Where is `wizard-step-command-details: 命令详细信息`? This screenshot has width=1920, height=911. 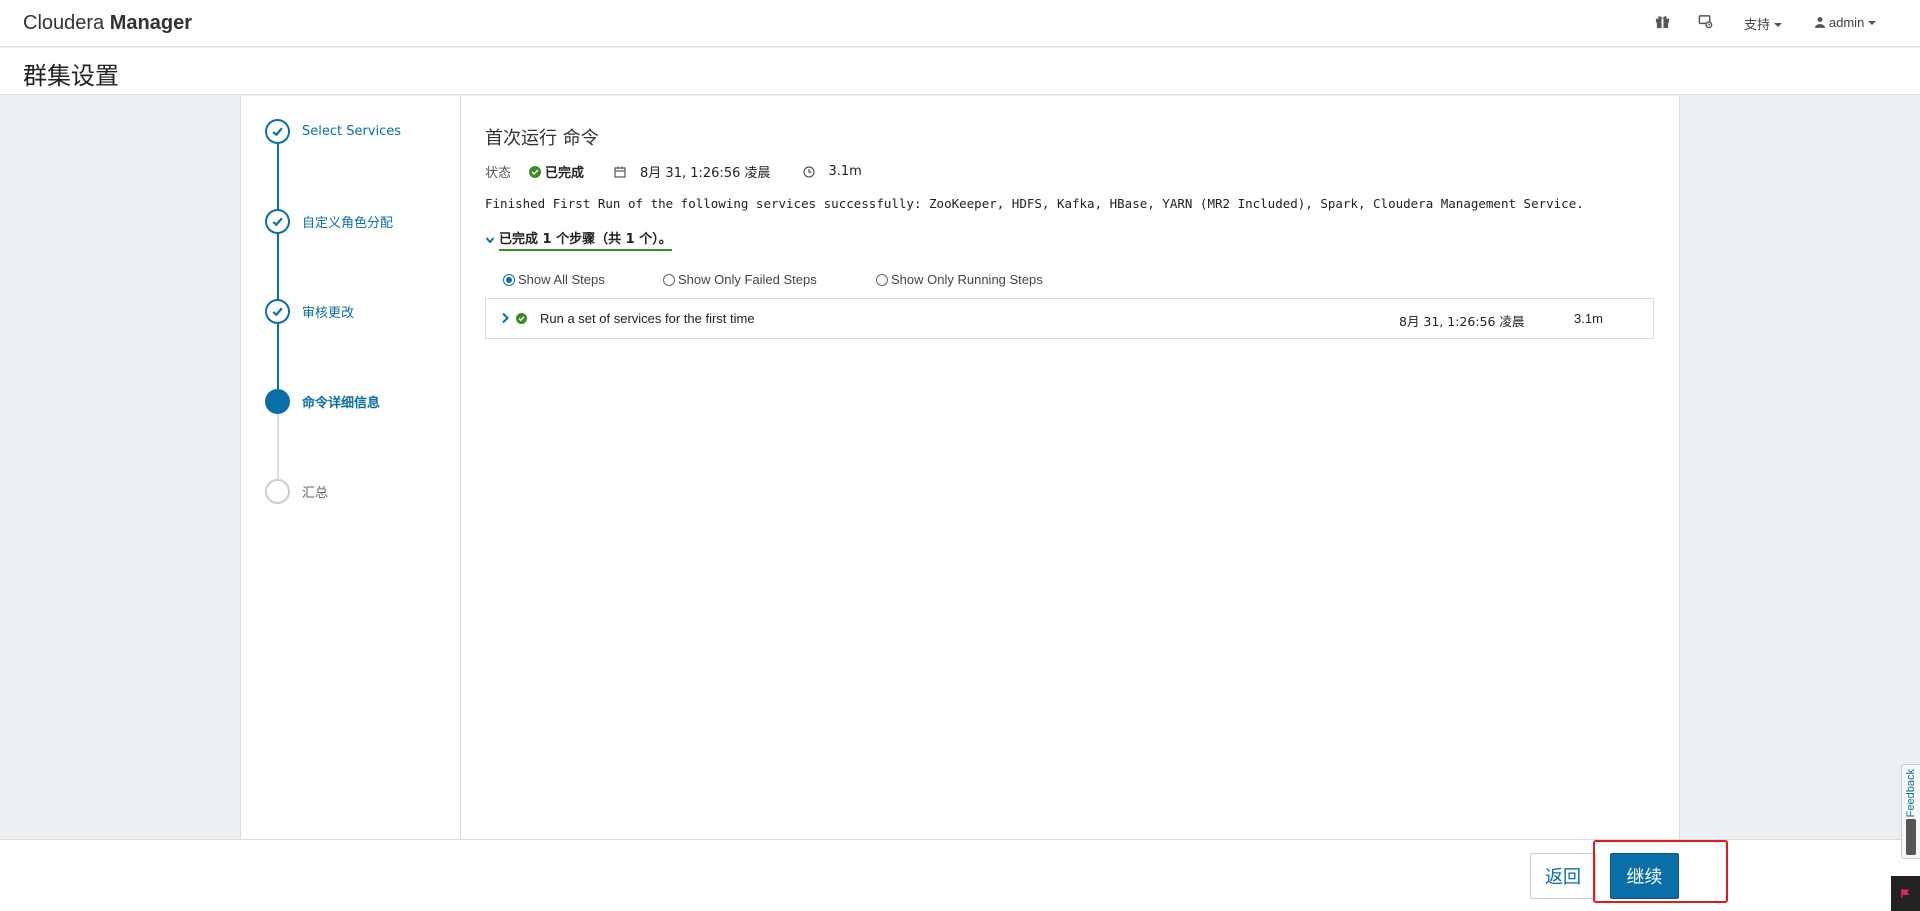
wizard-step-command-details: 命令详细信息 is located at coordinates (322, 401).